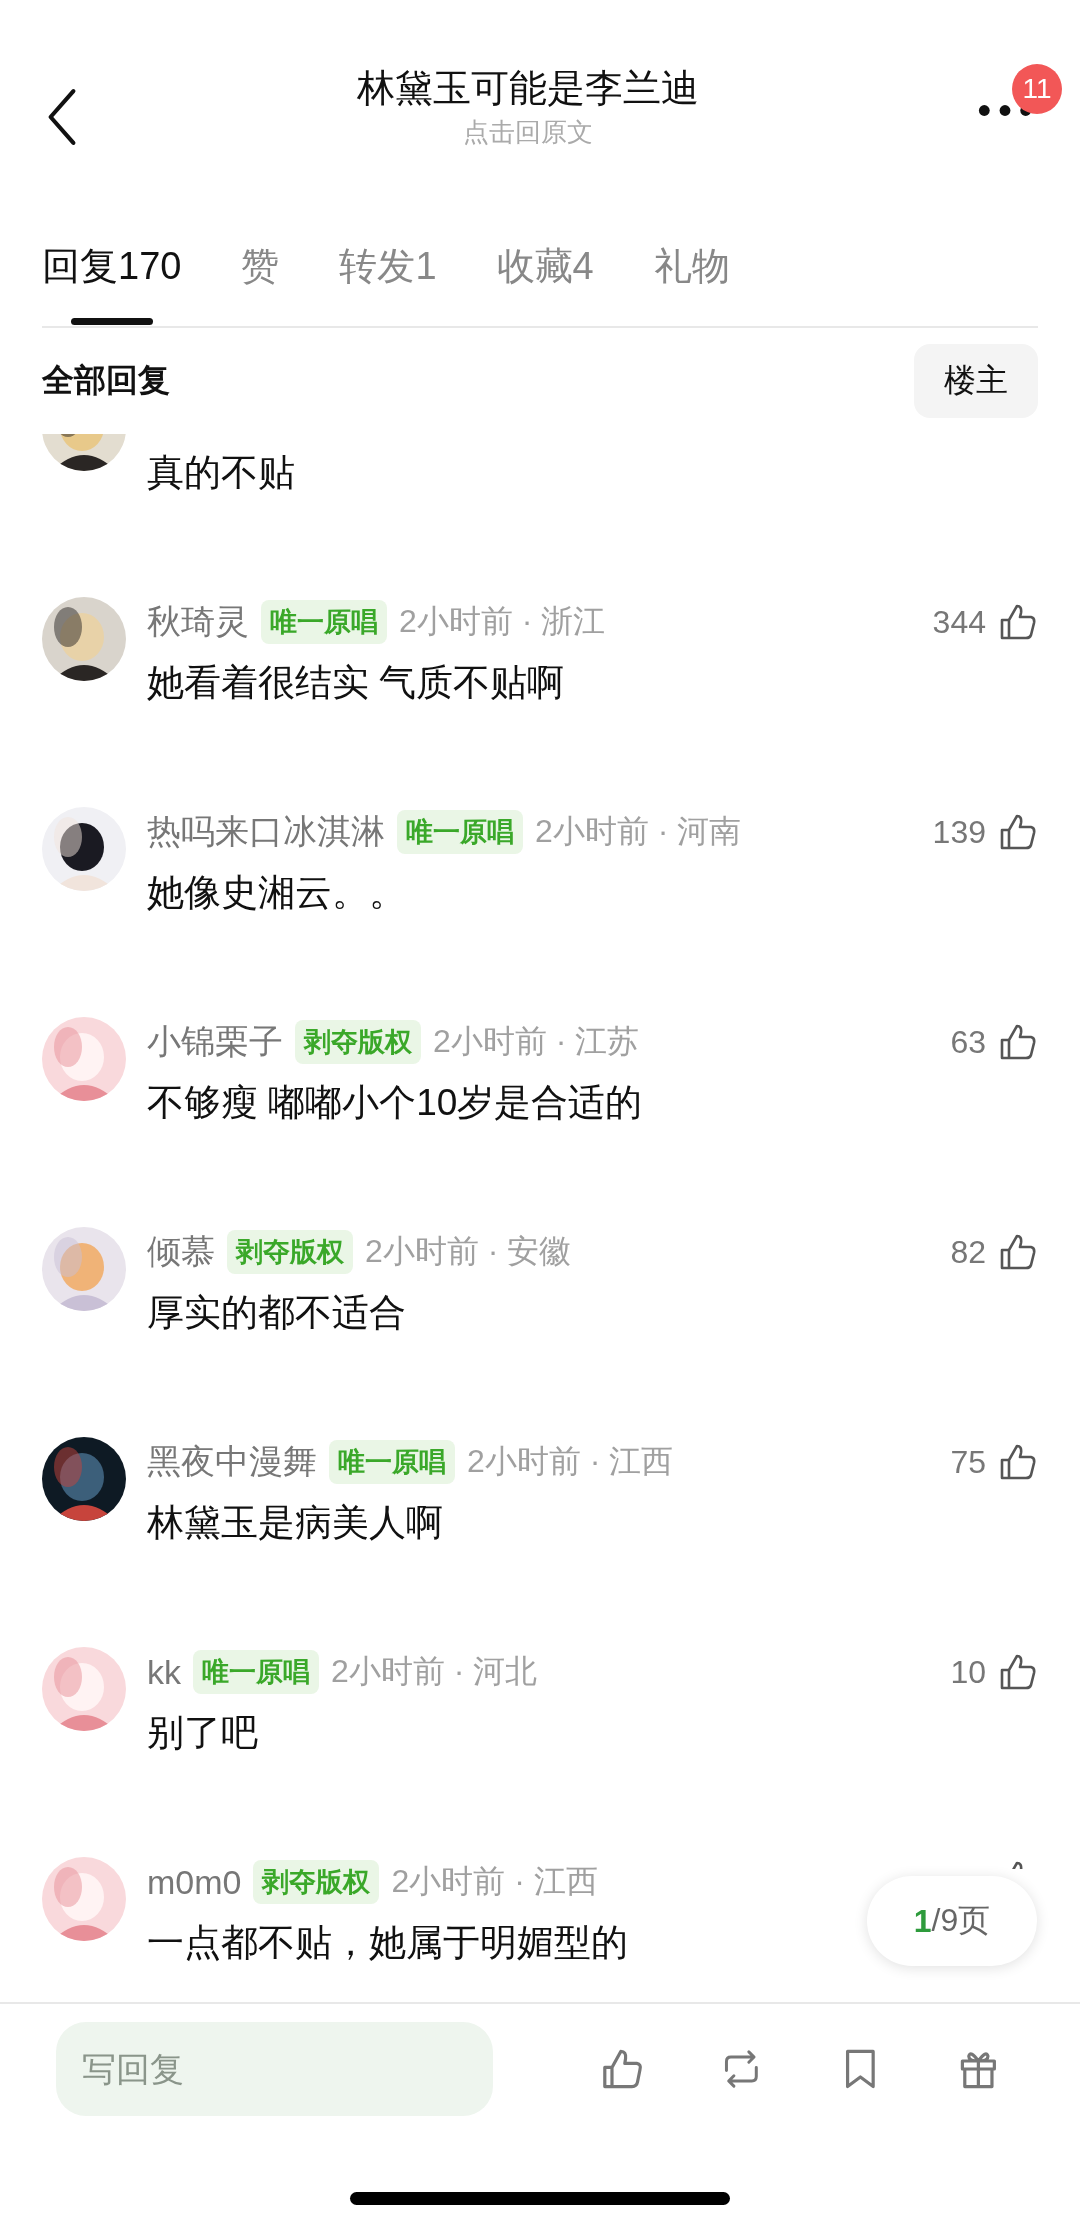 Image resolution: width=1080 pixels, height=2237 pixels. Describe the element at coordinates (638, 831) in the screenshot. I see `comment-meta: 2小时前 · 河南` at that location.